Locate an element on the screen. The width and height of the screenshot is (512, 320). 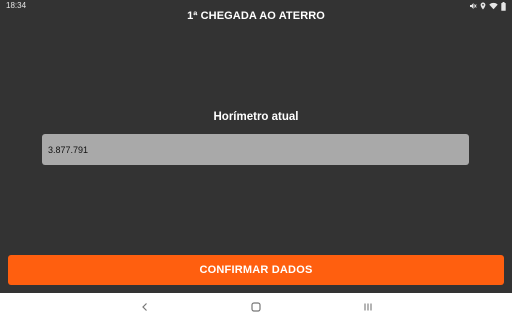
recents-icon is located at coordinates (368, 307).